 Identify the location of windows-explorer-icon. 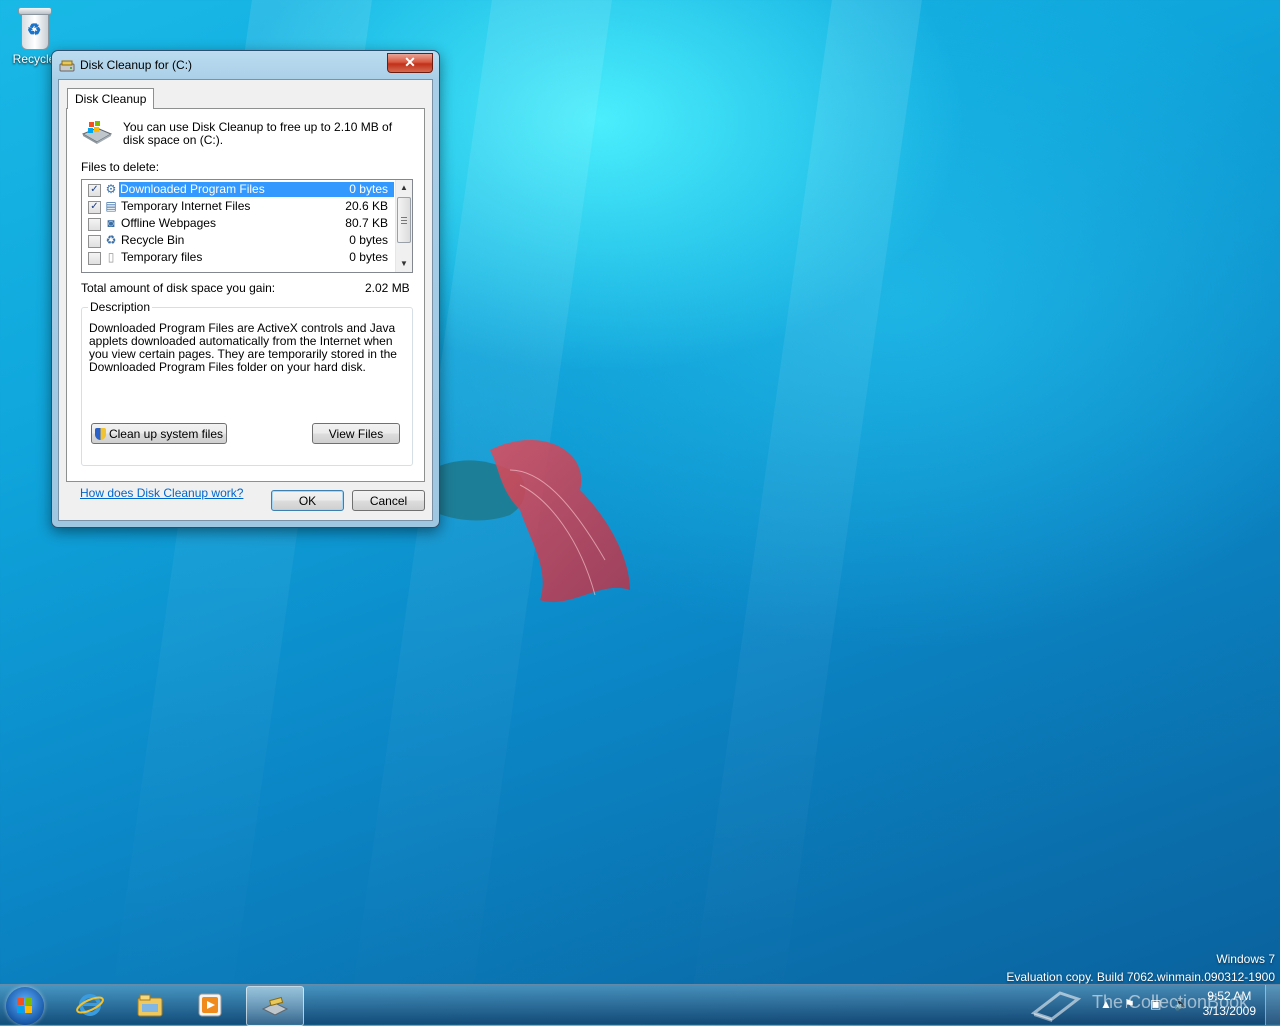
(150, 1005).